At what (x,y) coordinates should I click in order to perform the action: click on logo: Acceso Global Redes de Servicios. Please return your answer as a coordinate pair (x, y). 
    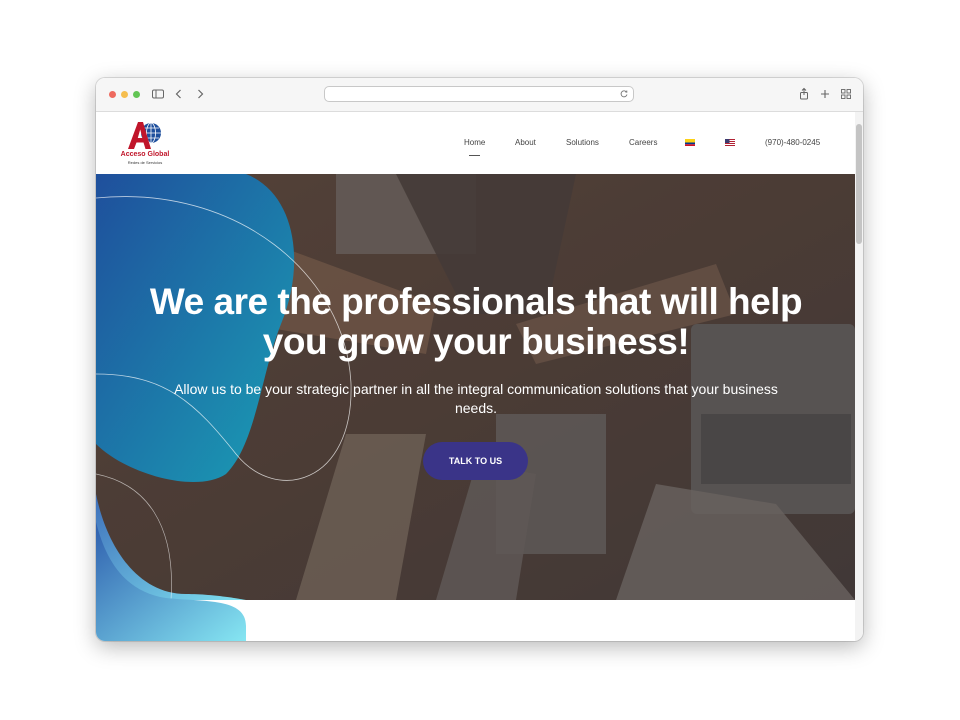
    Looking at the image, I should click on (145, 144).